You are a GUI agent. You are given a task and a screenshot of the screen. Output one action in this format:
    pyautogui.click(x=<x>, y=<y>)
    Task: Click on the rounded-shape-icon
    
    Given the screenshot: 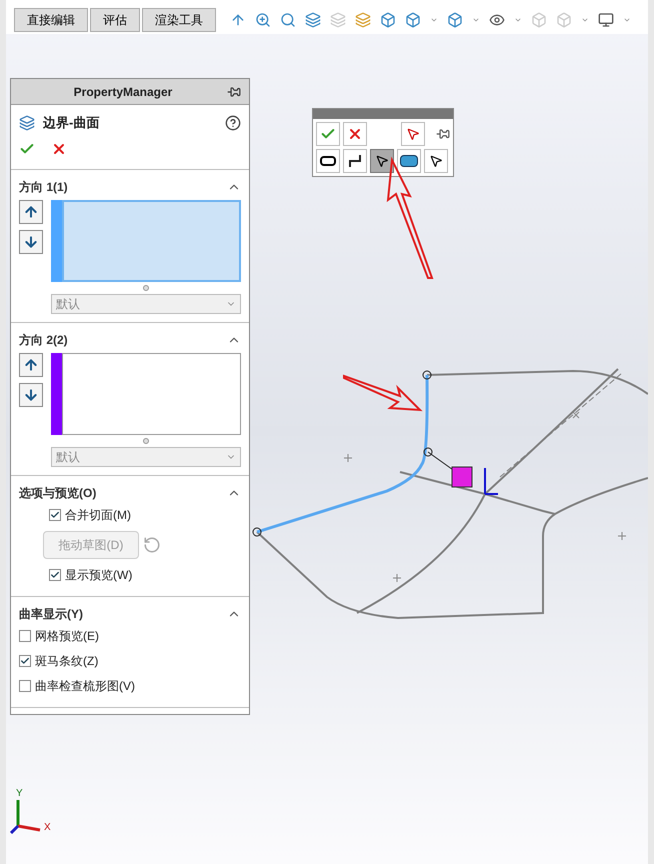 What is the action you would take?
    pyautogui.click(x=409, y=161)
    